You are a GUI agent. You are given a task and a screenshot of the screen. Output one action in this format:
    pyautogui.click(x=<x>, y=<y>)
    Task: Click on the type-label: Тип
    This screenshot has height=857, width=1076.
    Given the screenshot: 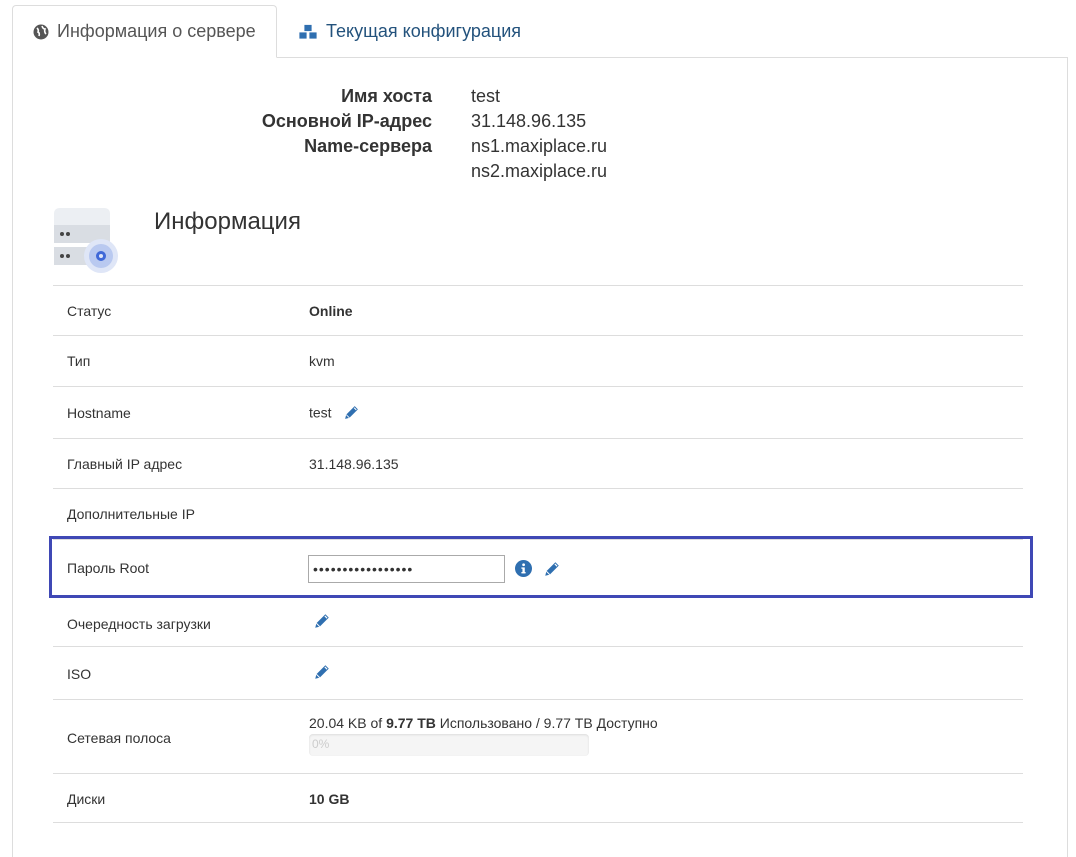 What is the action you would take?
    pyautogui.click(x=79, y=361)
    